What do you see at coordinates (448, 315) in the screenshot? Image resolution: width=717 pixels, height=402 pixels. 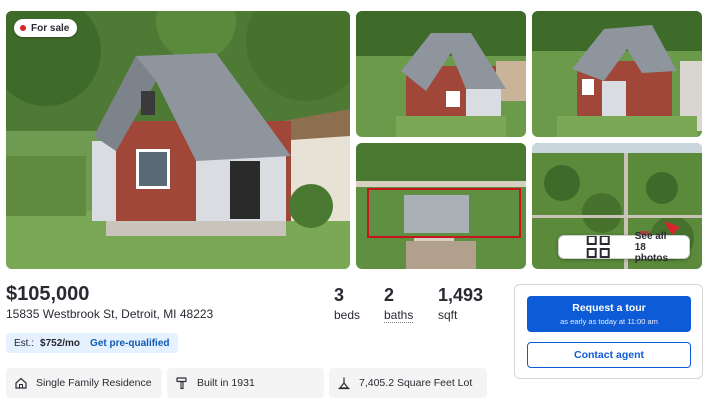 I see `sqft-label: sqft` at bounding box center [448, 315].